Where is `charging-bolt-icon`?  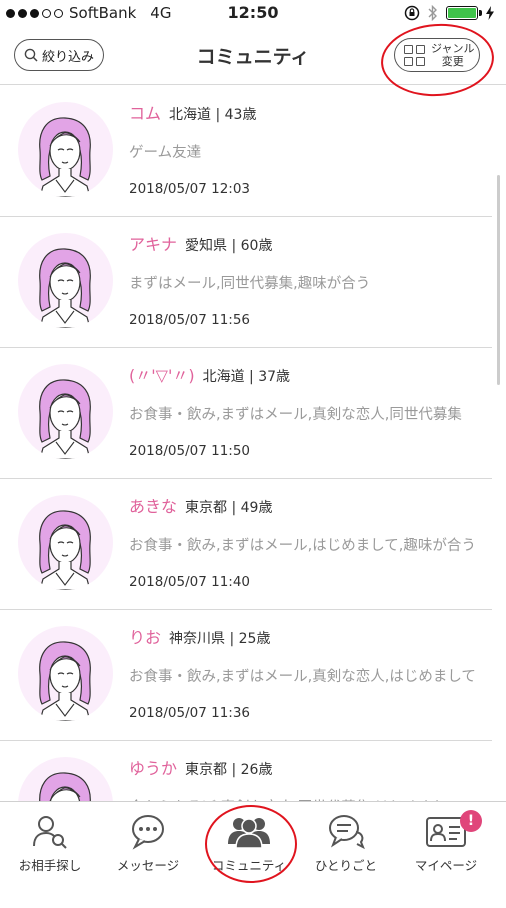 charging-bolt-icon is located at coordinates (490, 13).